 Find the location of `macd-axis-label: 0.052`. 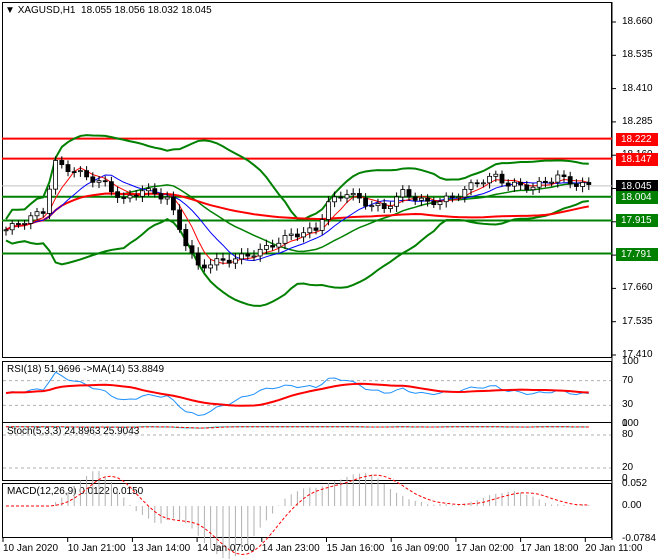

macd-axis-label: 0.052 is located at coordinates (635, 483).